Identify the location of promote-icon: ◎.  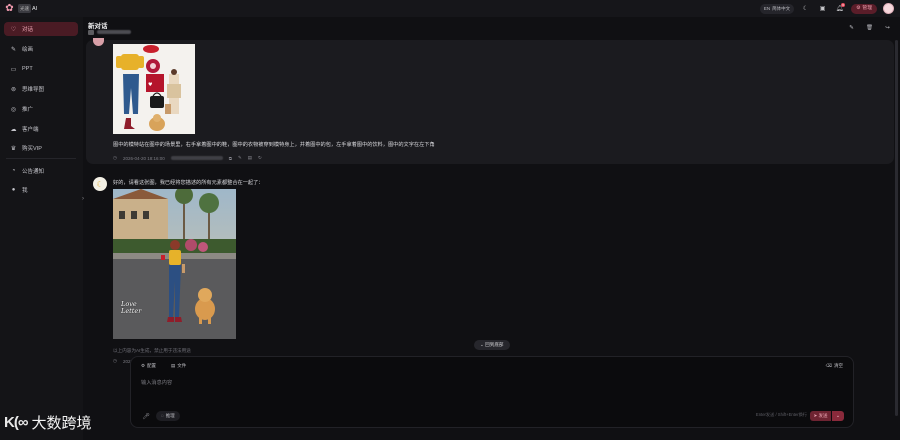
(13, 109).